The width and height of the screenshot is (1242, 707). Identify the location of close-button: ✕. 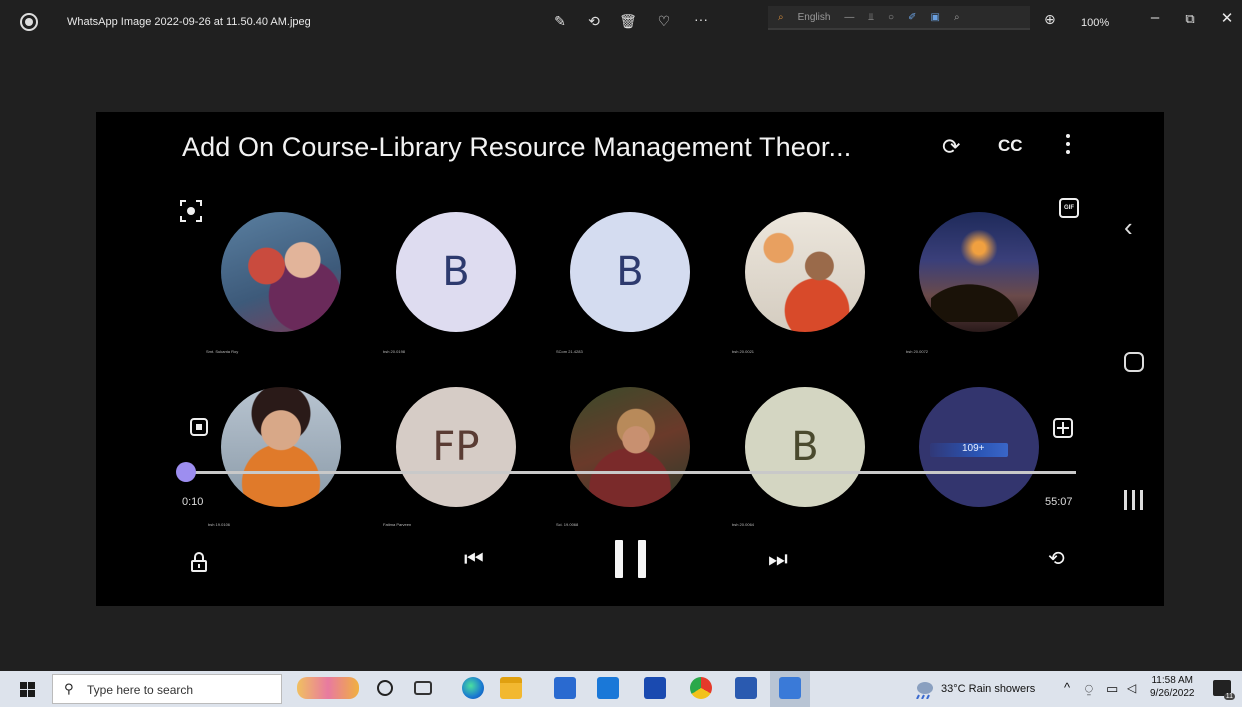
(1227, 18).